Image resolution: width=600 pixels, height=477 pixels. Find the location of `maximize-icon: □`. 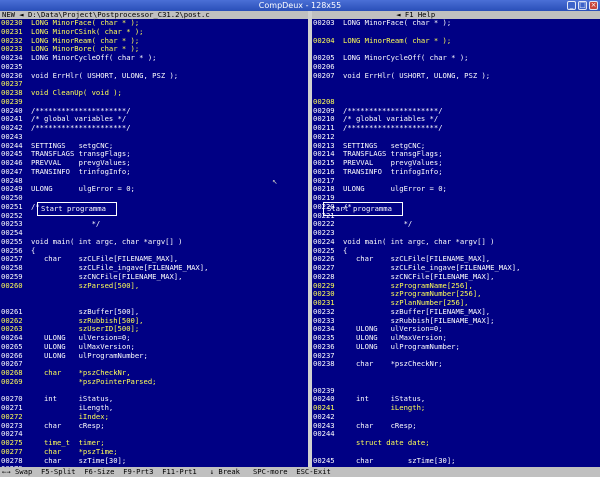

maximize-icon: □ is located at coordinates (582, 5).